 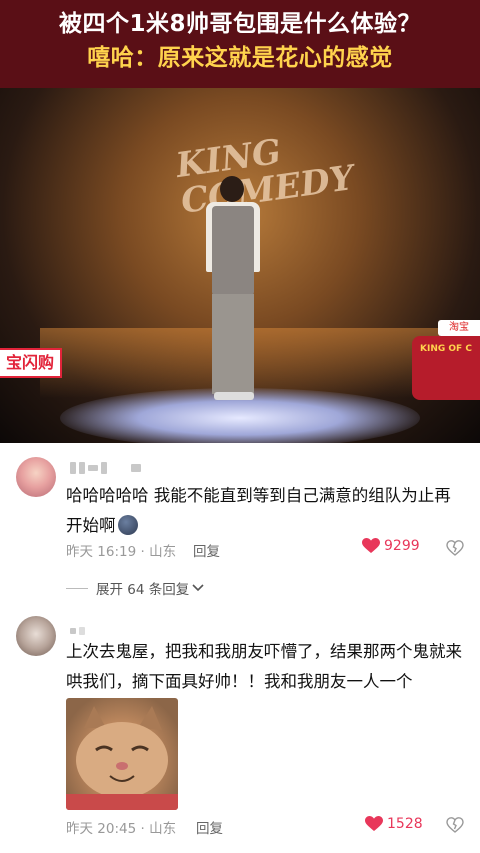 I want to click on title-line-2: 嘻哈：原来这就是花心的感觉, so click(x=240, y=58).